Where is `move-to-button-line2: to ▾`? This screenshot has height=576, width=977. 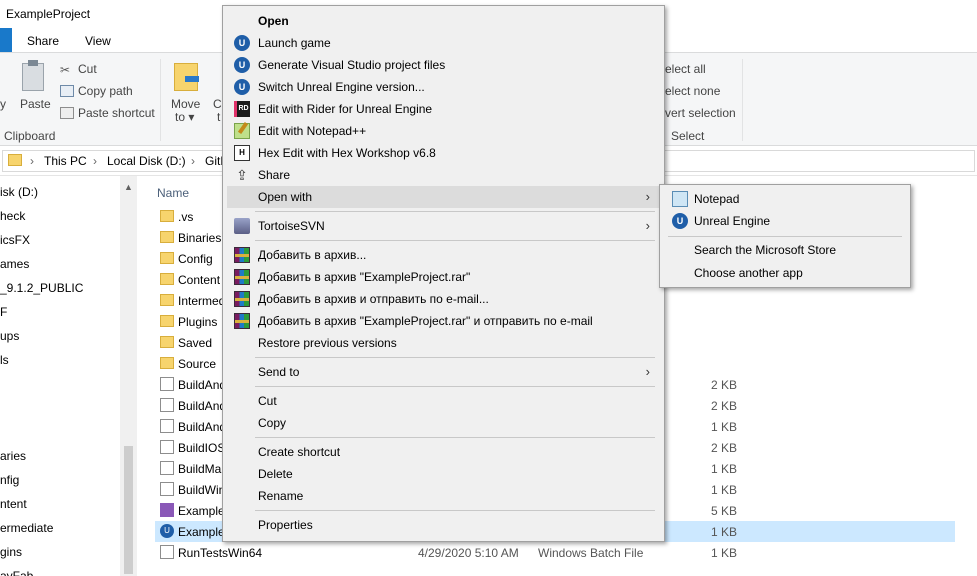 move-to-button-line2: to ▾ is located at coordinates (184, 117).